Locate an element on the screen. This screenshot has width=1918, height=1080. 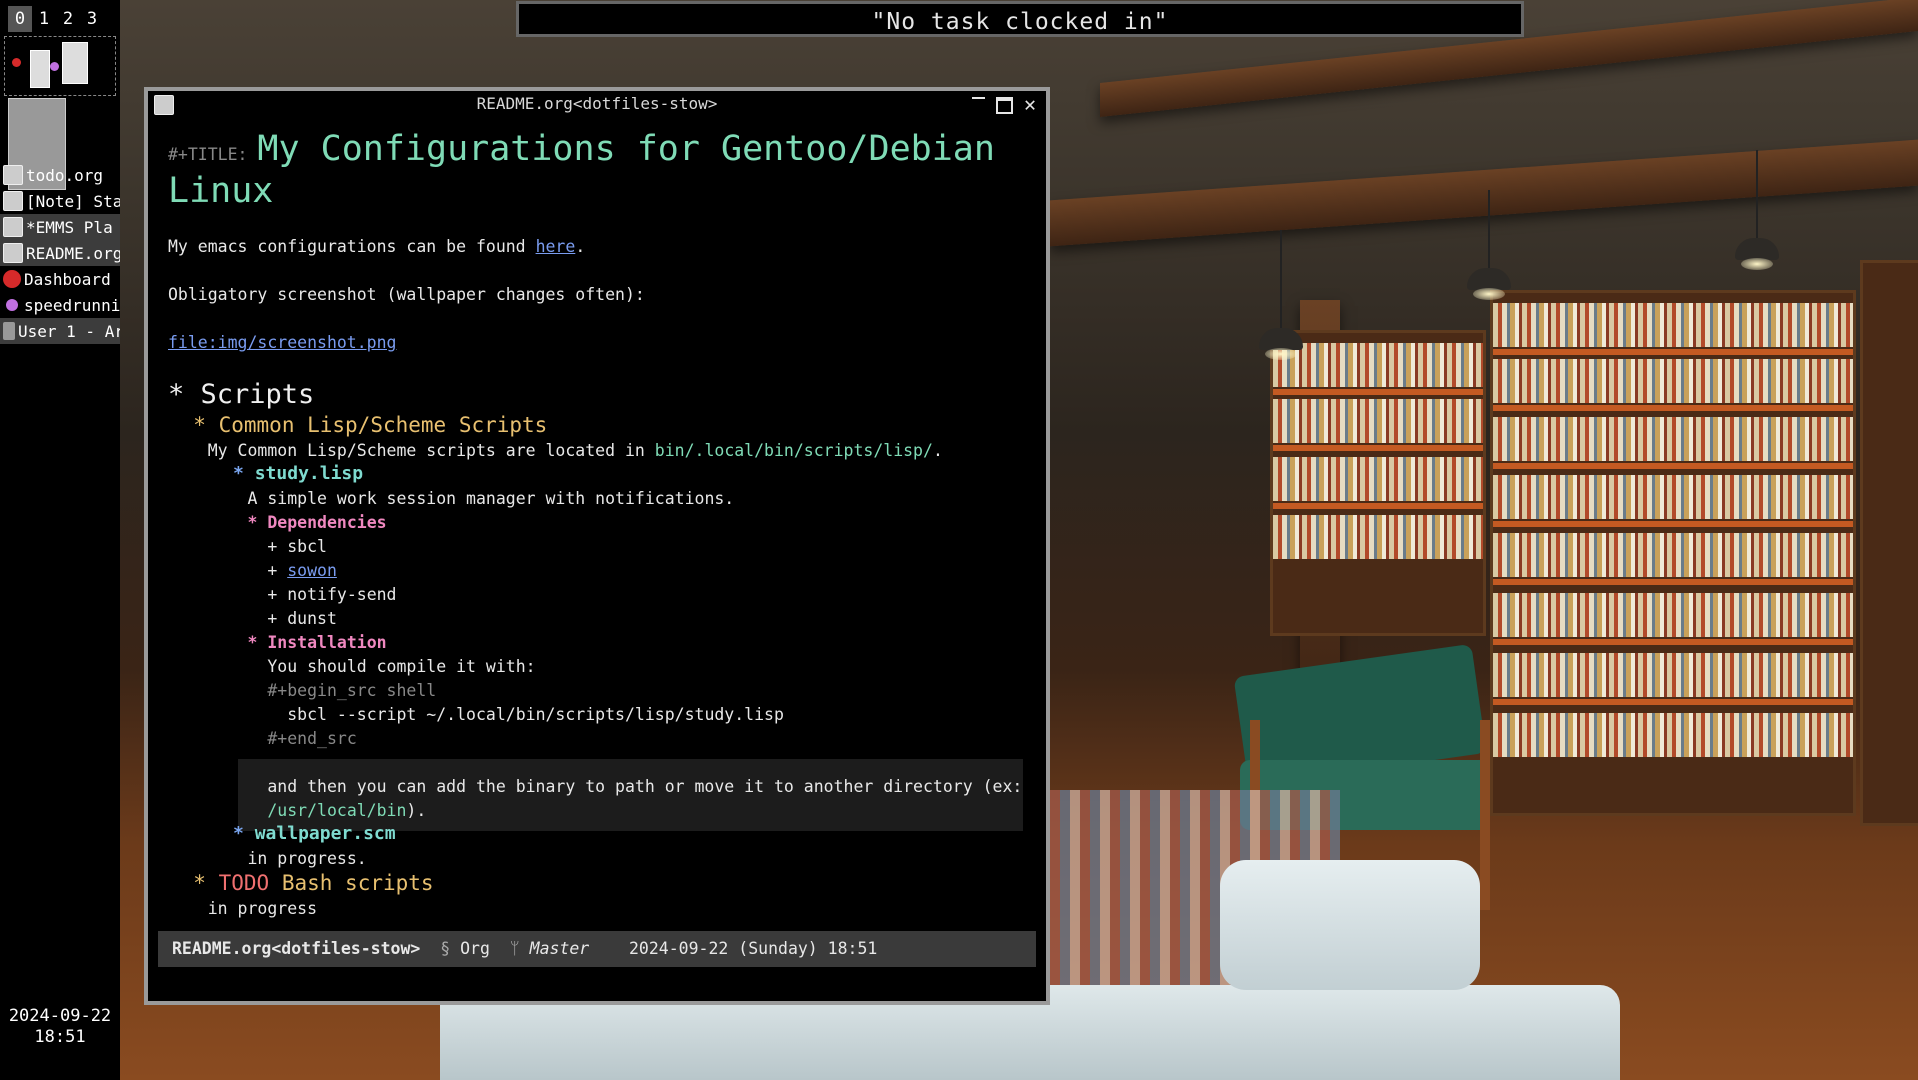
task-speedrunning: speedrunnin is located at coordinates (60, 305).